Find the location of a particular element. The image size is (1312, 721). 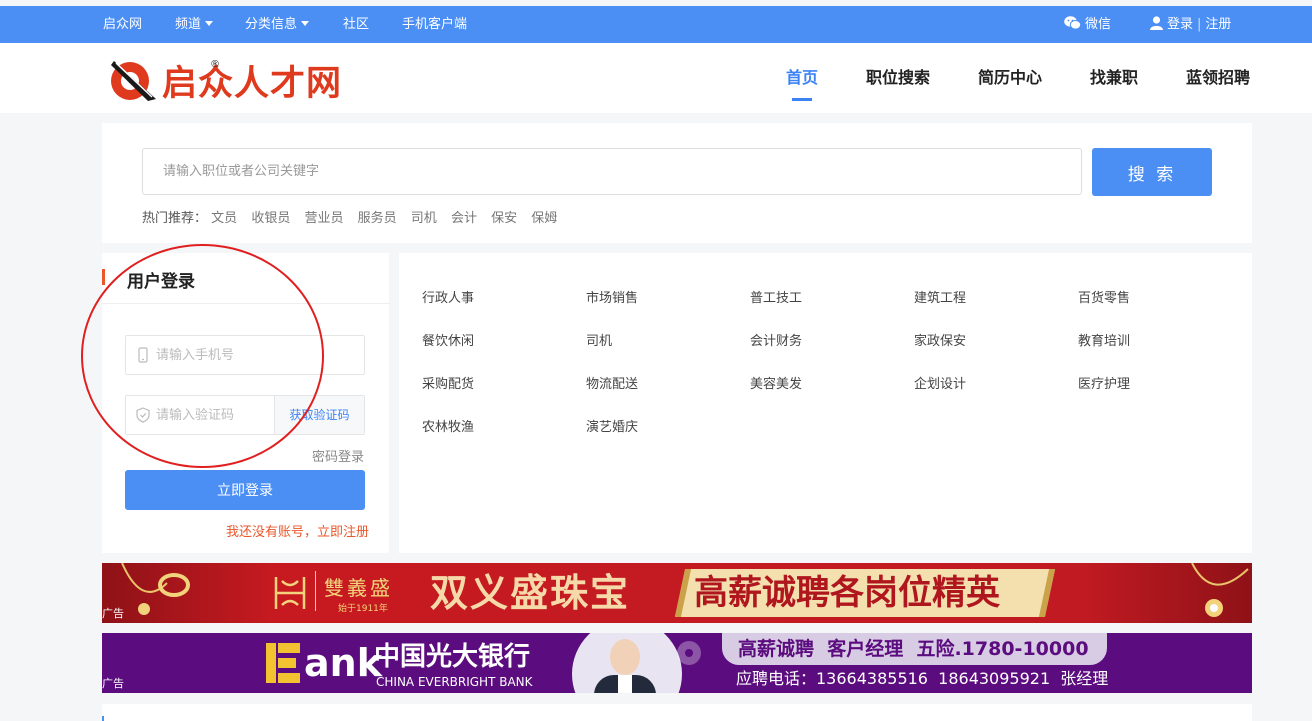

hot-keyword: 文员 is located at coordinates (224, 218).